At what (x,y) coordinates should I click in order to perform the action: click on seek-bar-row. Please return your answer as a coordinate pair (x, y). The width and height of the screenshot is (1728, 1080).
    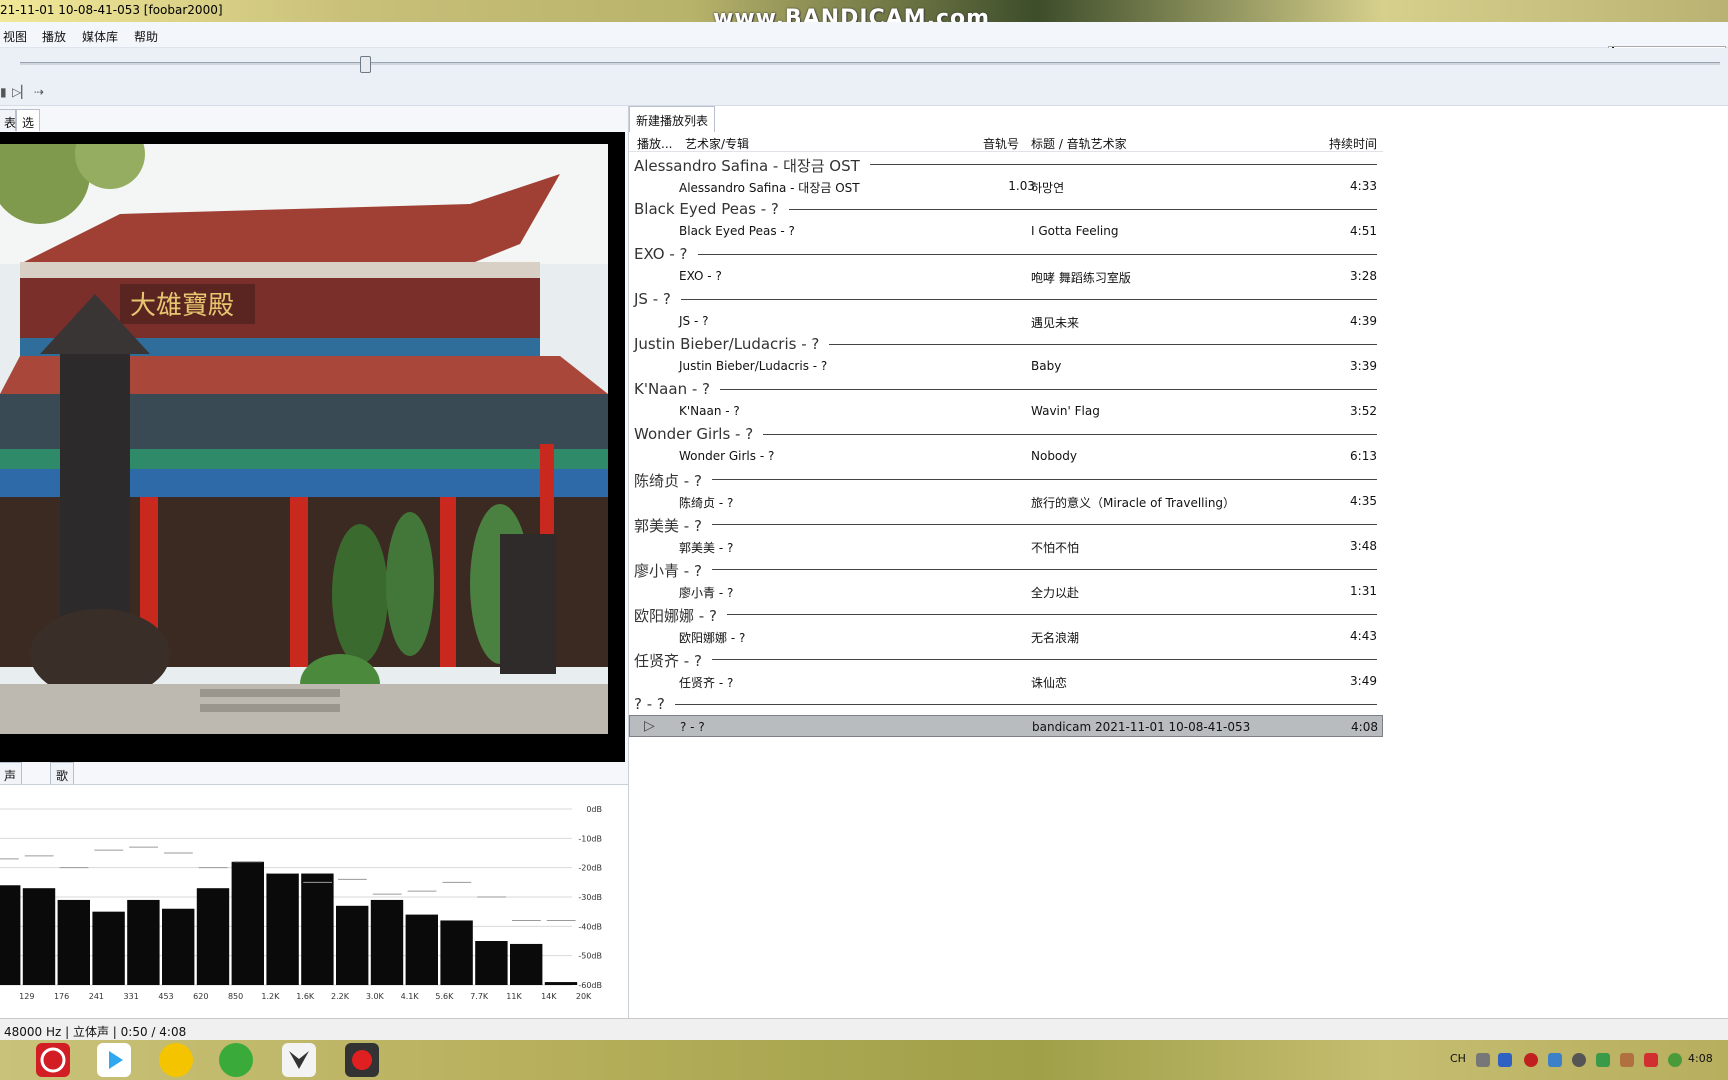
    Looking at the image, I should click on (864, 63).